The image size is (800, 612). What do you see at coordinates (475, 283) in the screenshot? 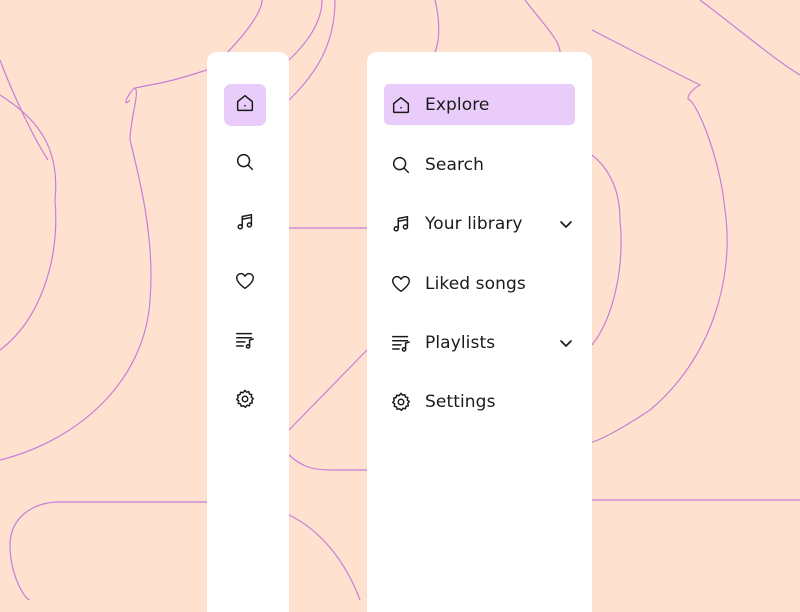
I see `sidebar-item-label: Liked songs` at bounding box center [475, 283].